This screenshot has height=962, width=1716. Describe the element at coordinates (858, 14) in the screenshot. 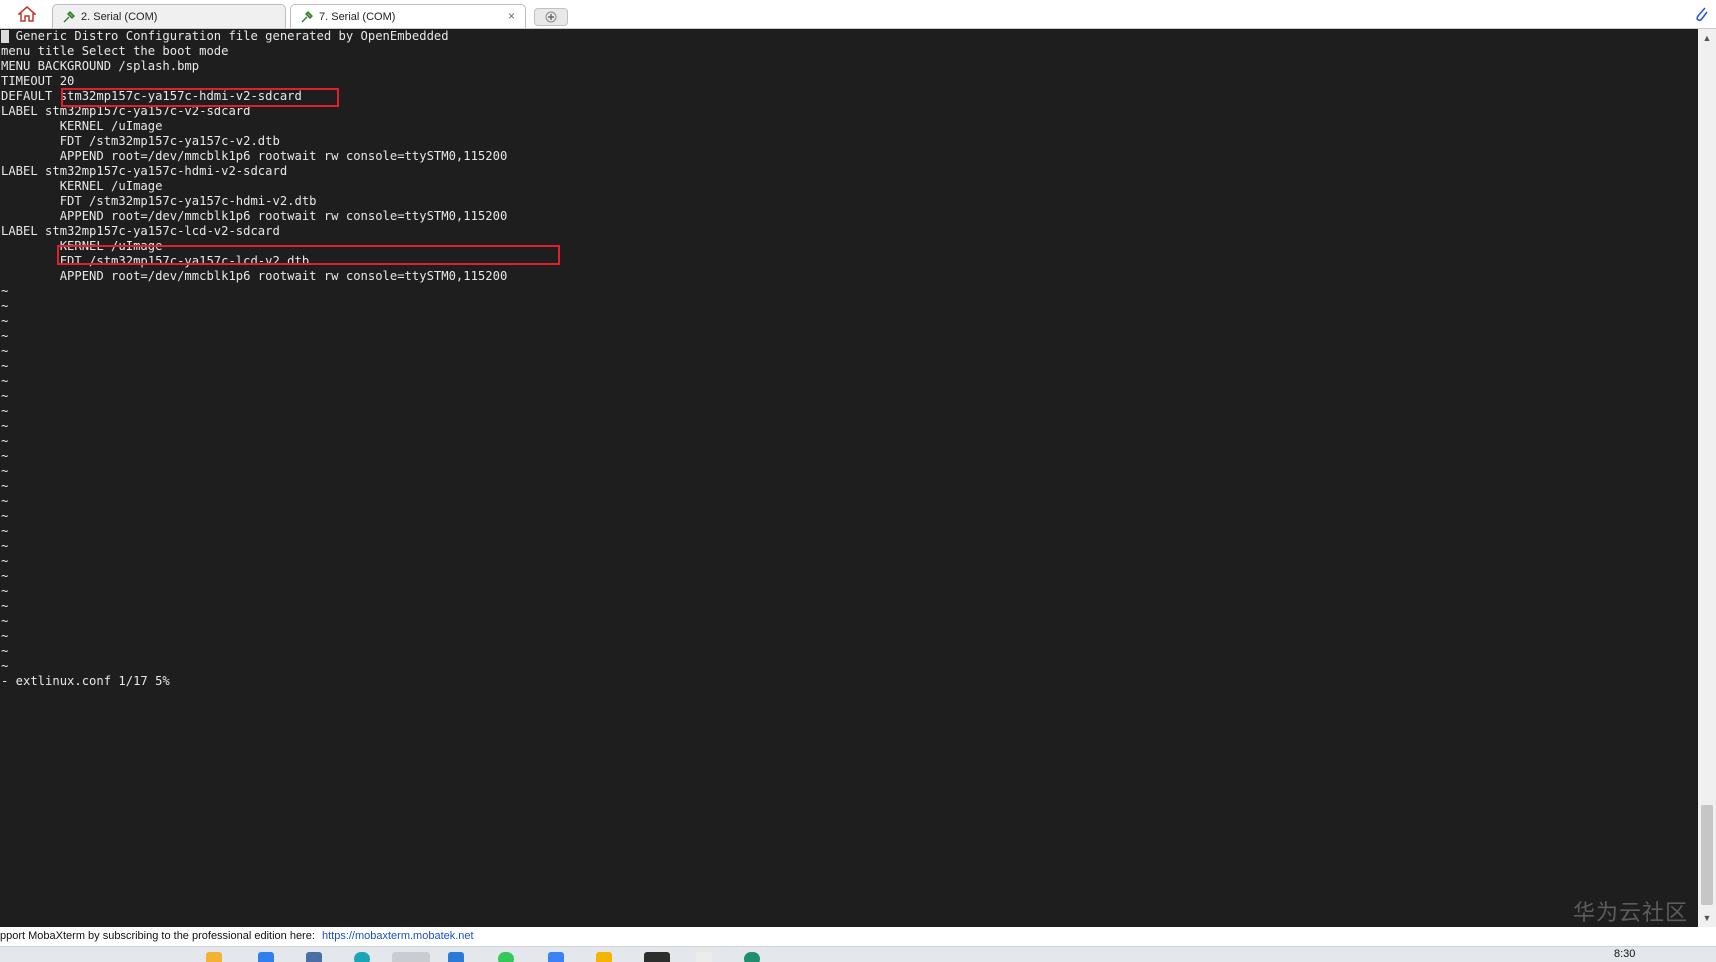

I see `tab-bar: 2. Serial (COM) 7. Serial (COM) ×` at that location.